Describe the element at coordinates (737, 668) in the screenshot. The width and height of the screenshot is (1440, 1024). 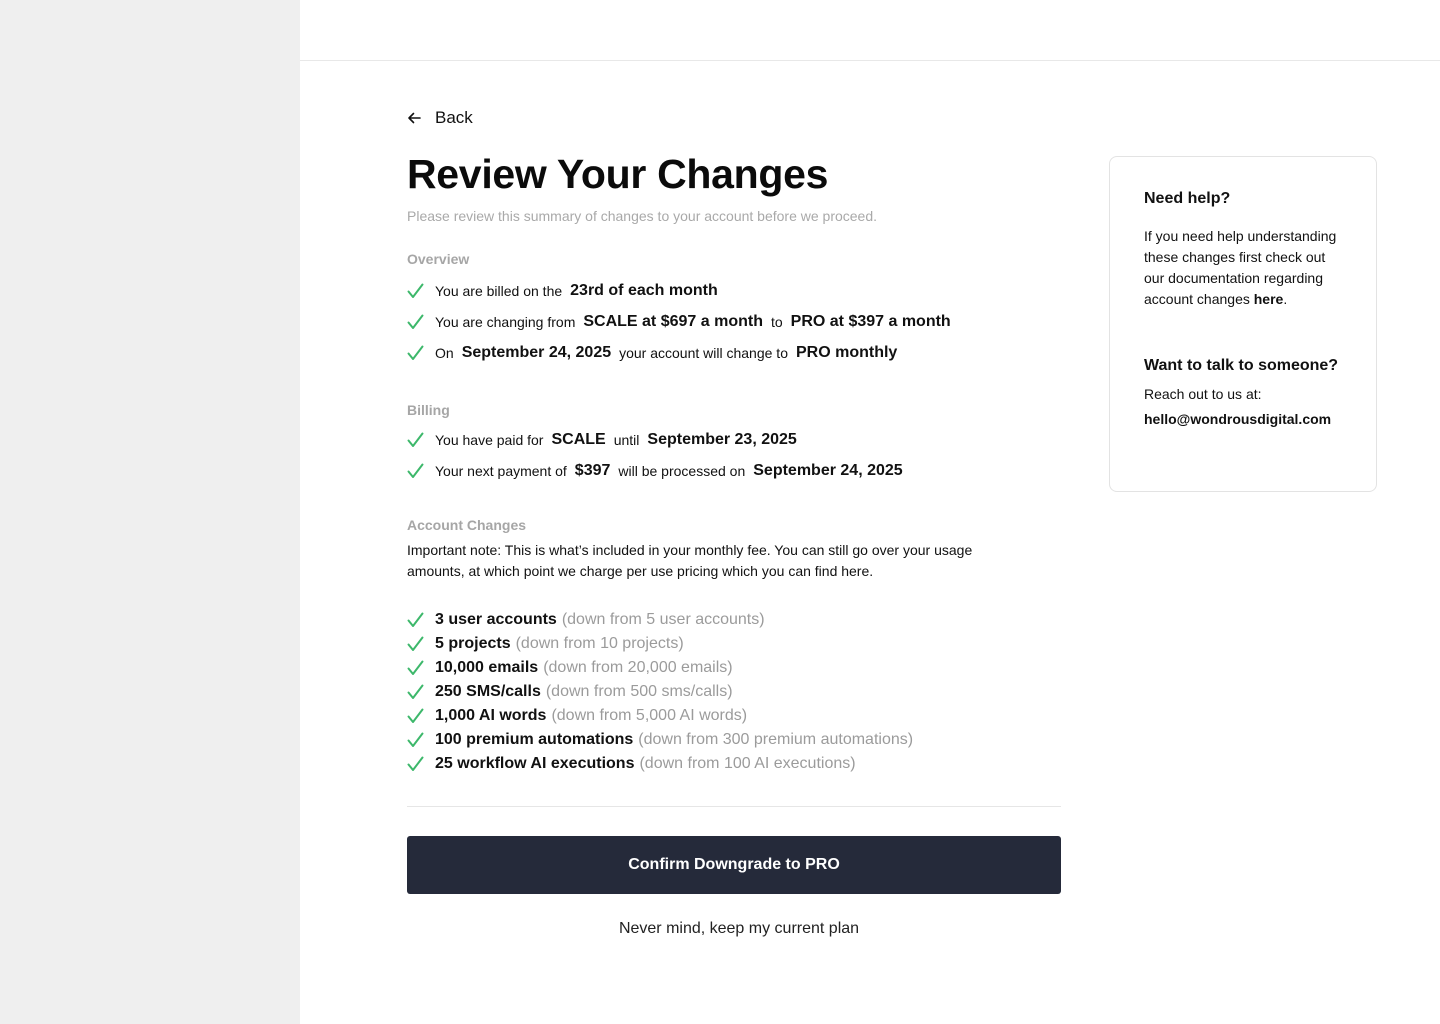
I see `list-item: 10,000 emails (down from 20,000 emails)` at that location.